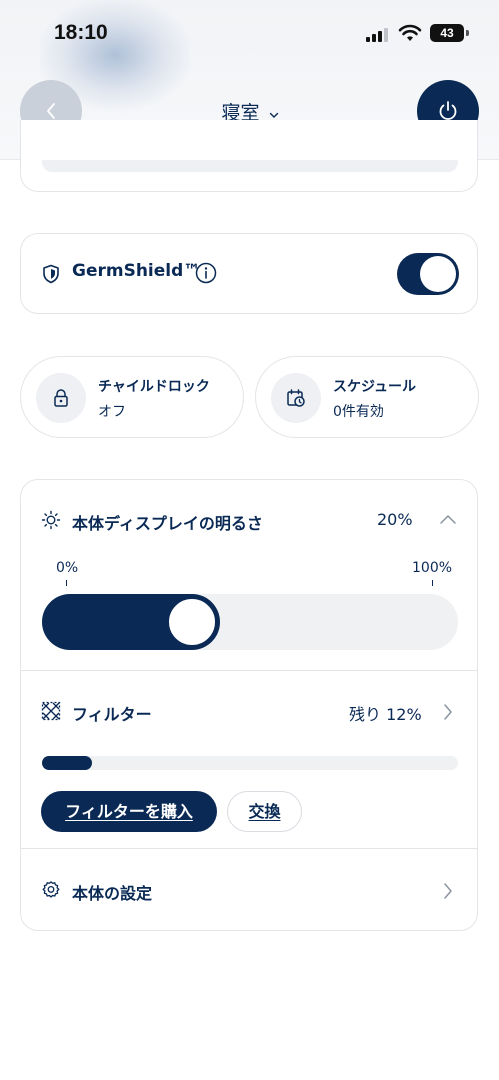 This screenshot has width=499, height=1080. I want to click on schedule-status: 0件有効, so click(358, 412).